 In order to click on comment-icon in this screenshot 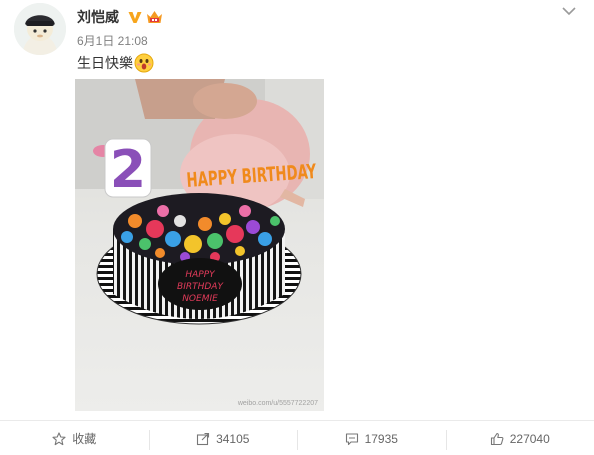, I will do `click(351, 438)`.